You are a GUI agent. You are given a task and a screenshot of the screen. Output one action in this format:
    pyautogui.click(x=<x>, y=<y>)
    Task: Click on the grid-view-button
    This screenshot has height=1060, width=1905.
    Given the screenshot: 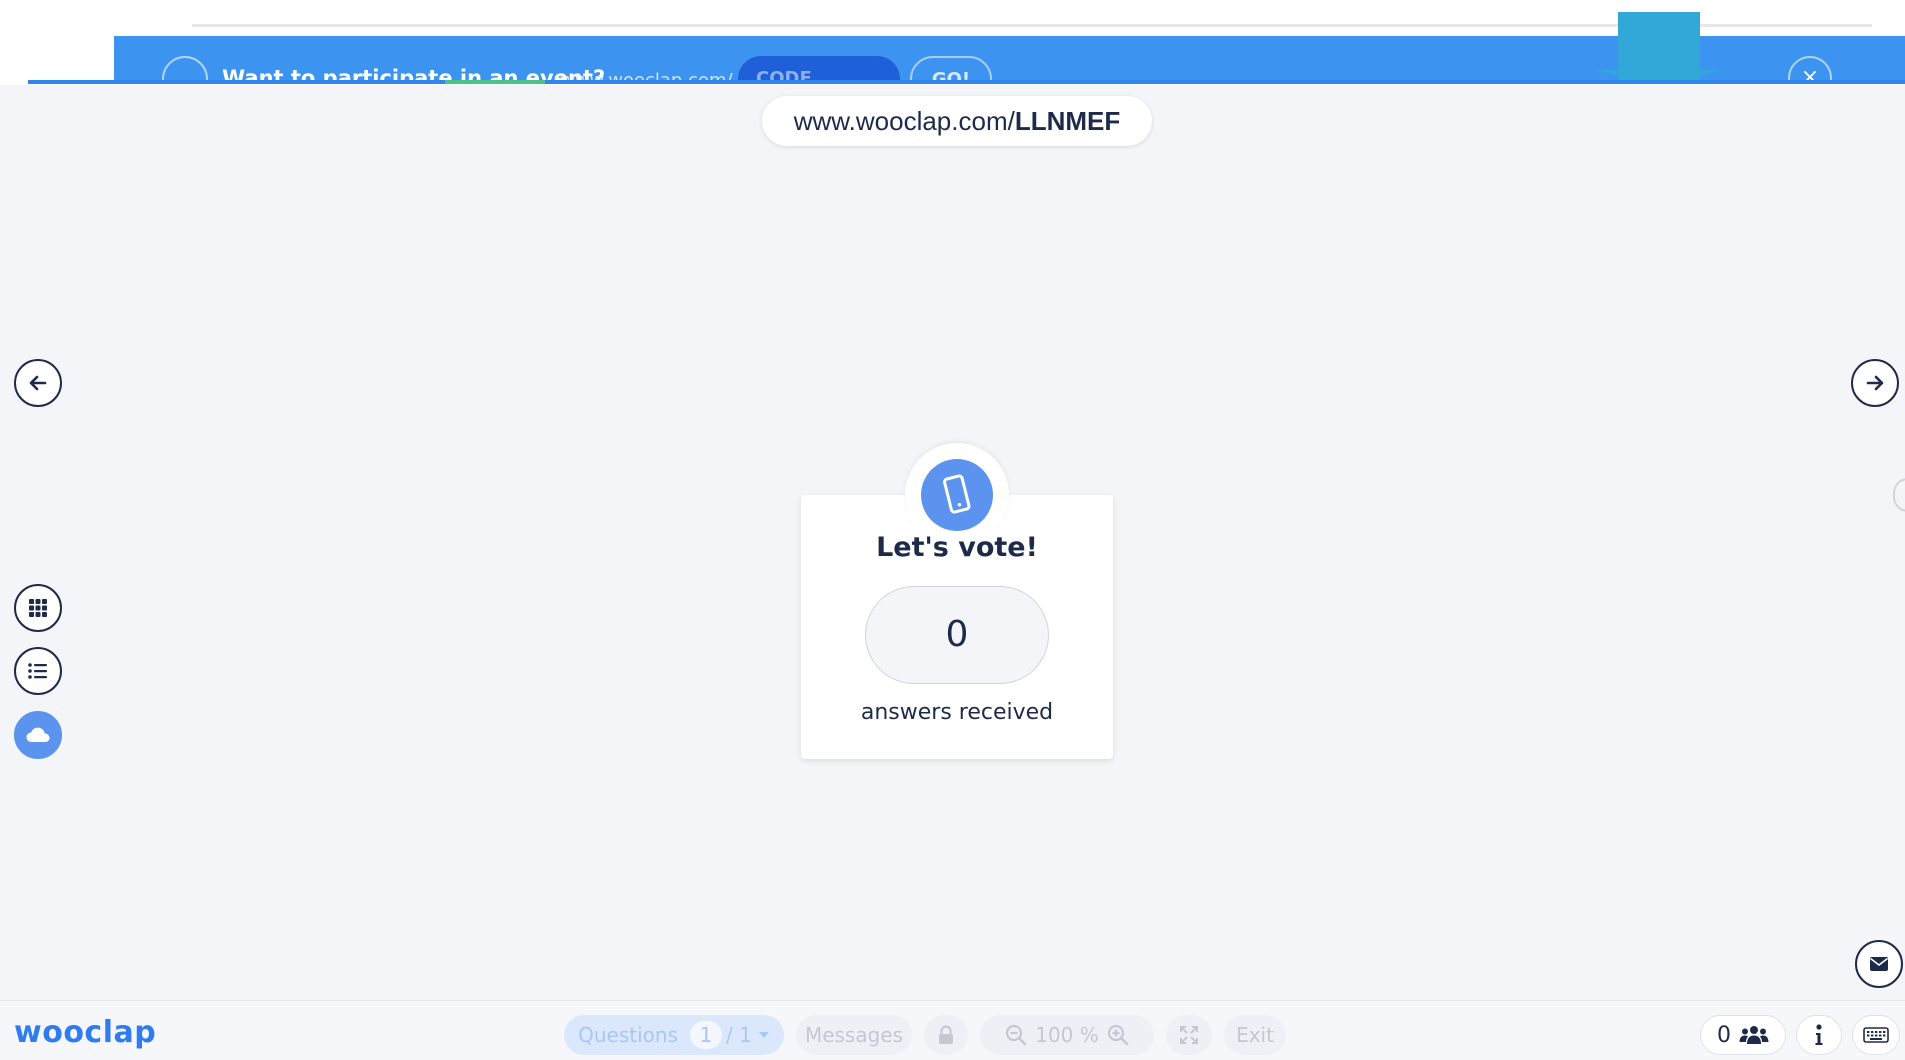 What is the action you would take?
    pyautogui.click(x=38, y=608)
    